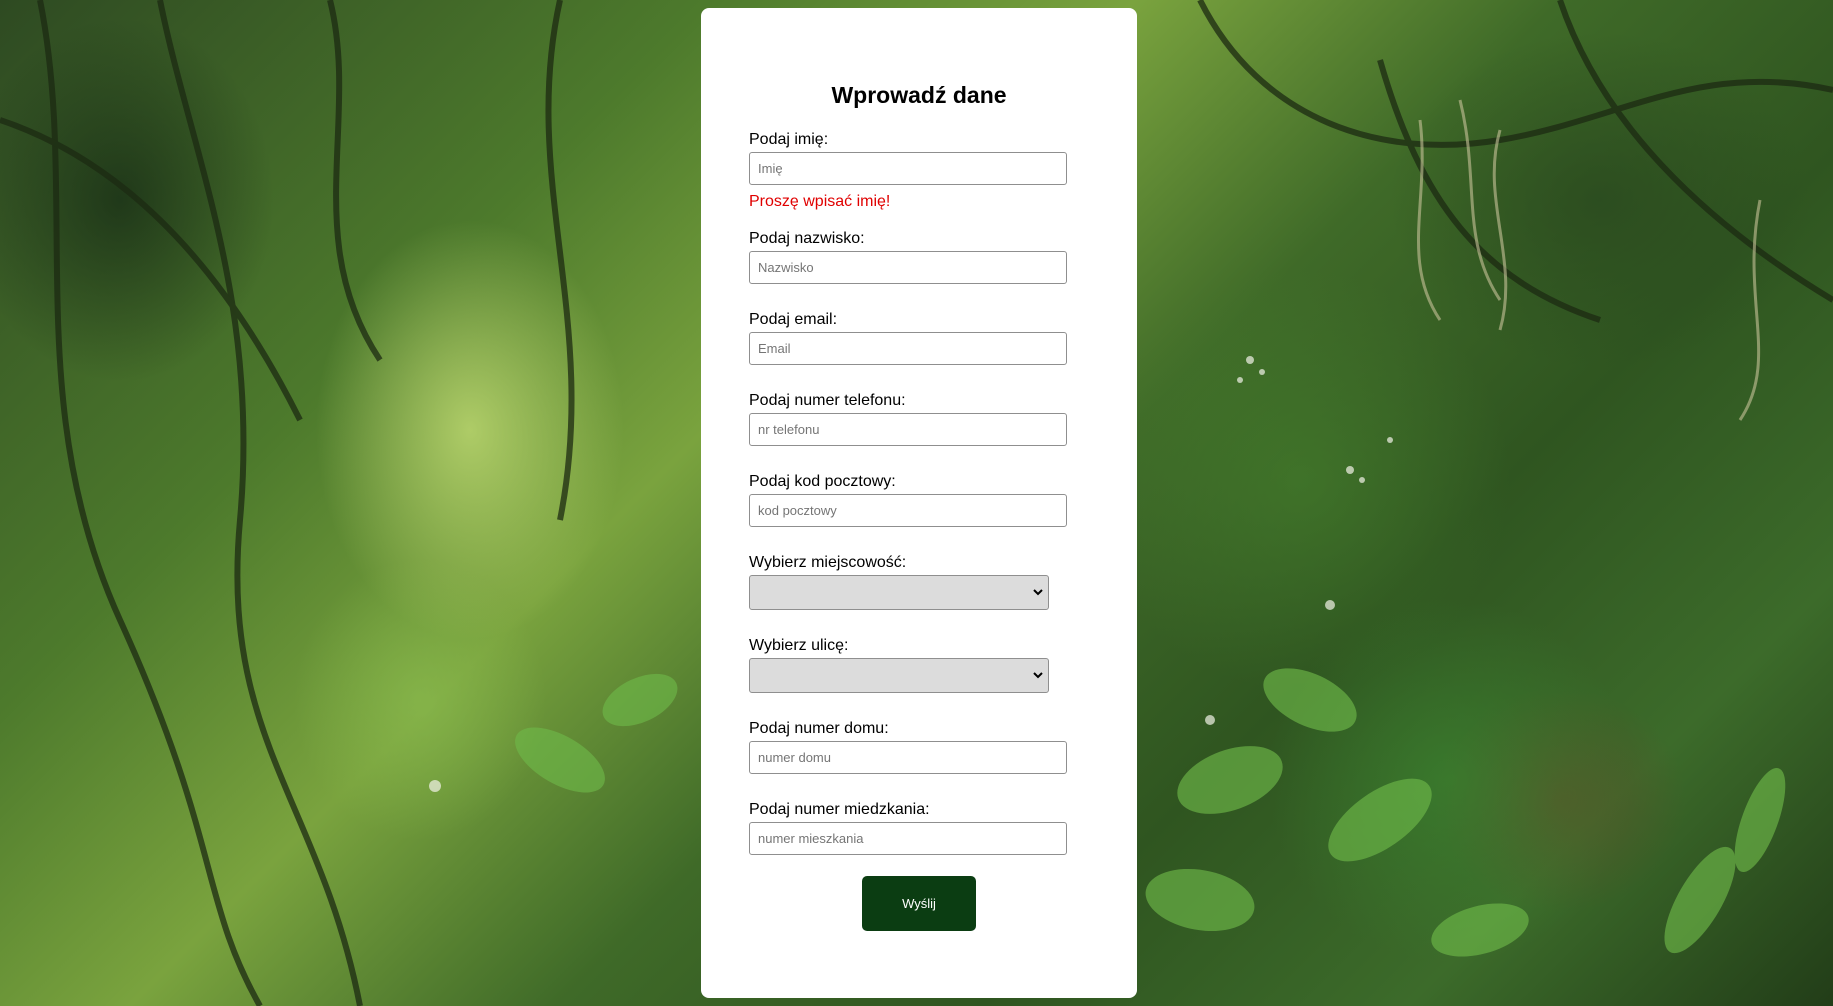 This screenshot has width=1833, height=1006. What do you see at coordinates (793, 319) in the screenshot?
I see `email-label: Podaj email:` at bounding box center [793, 319].